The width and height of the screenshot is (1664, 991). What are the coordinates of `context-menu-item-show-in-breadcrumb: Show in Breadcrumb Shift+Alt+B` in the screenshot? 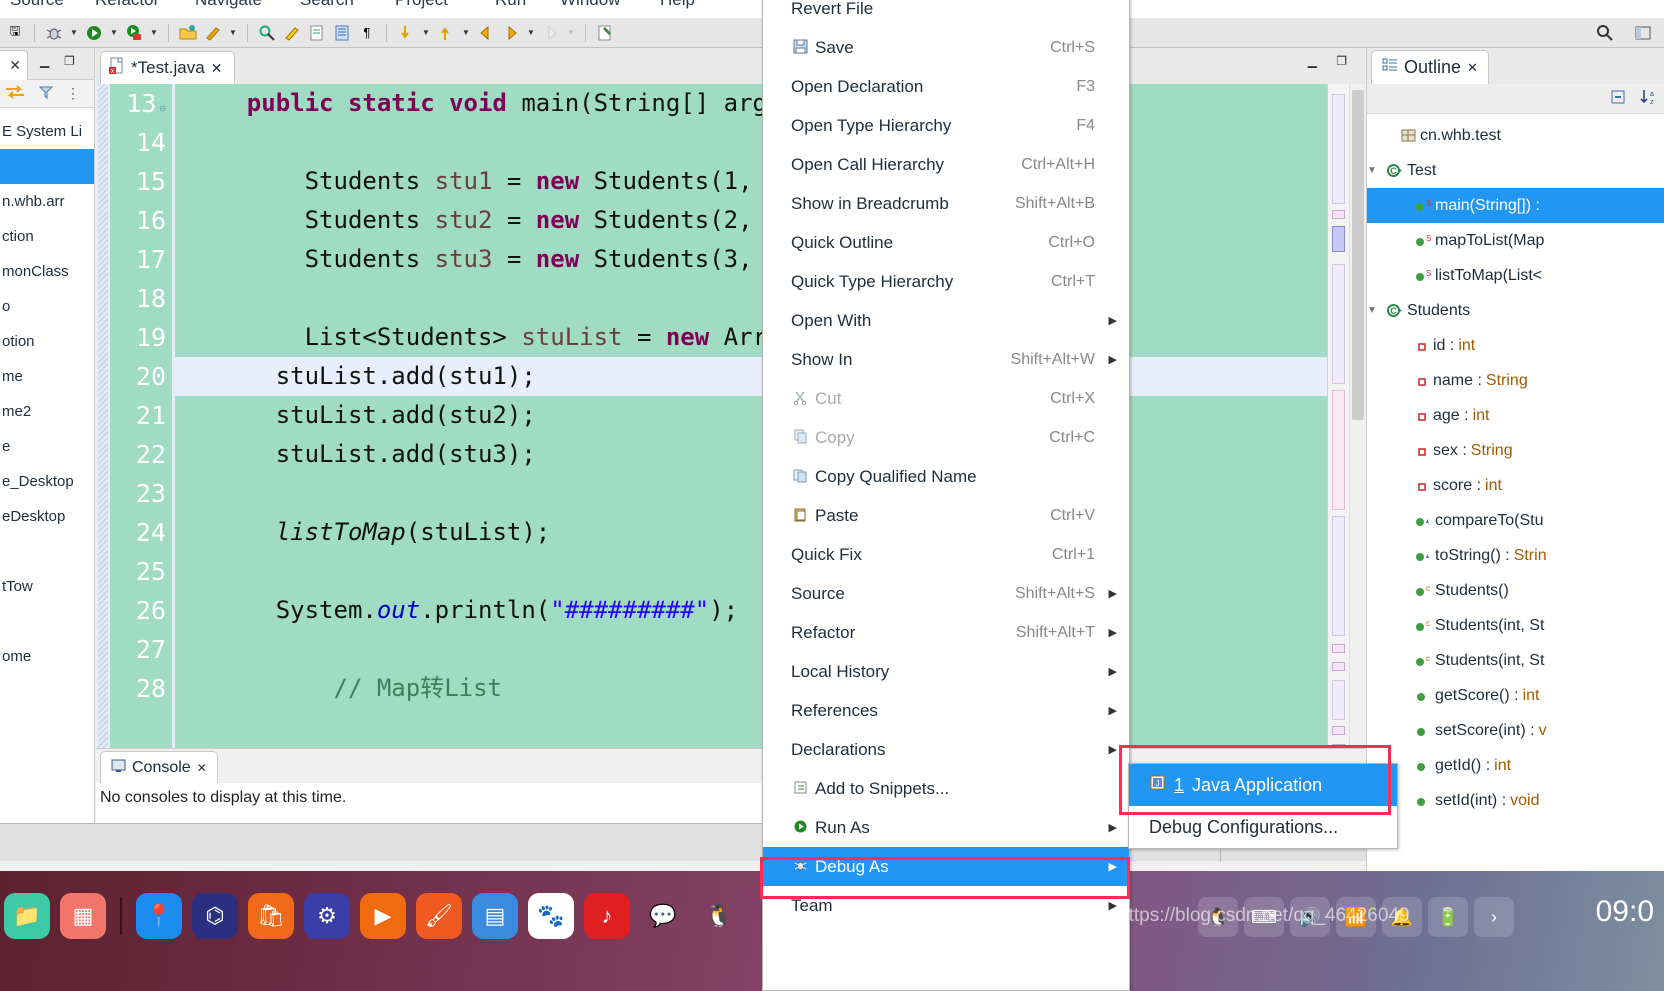 It's located at (946, 203).